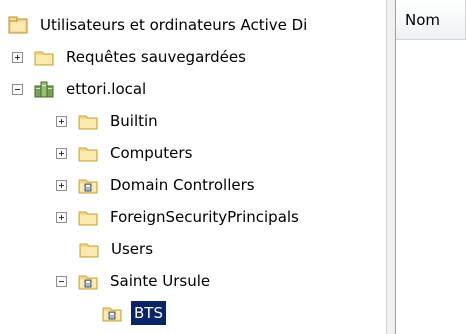 The image size is (466, 334). What do you see at coordinates (106, 89) in the screenshot?
I see `tree-node-label: ettori.local` at bounding box center [106, 89].